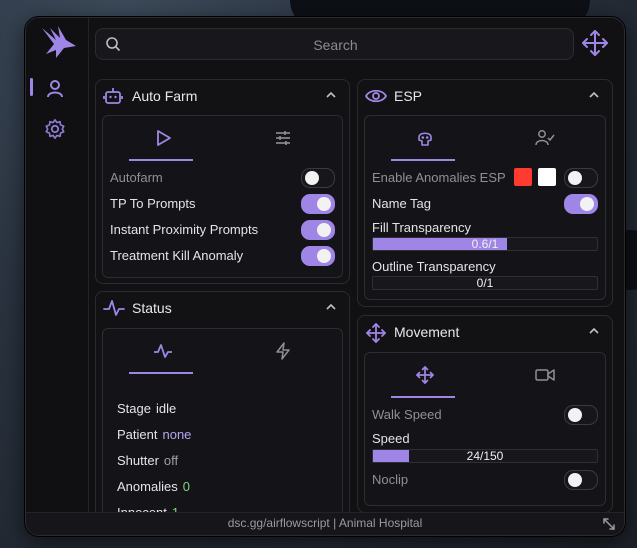 Image resolution: width=637 pixels, height=548 pixels. I want to click on play-icon, so click(164, 138).